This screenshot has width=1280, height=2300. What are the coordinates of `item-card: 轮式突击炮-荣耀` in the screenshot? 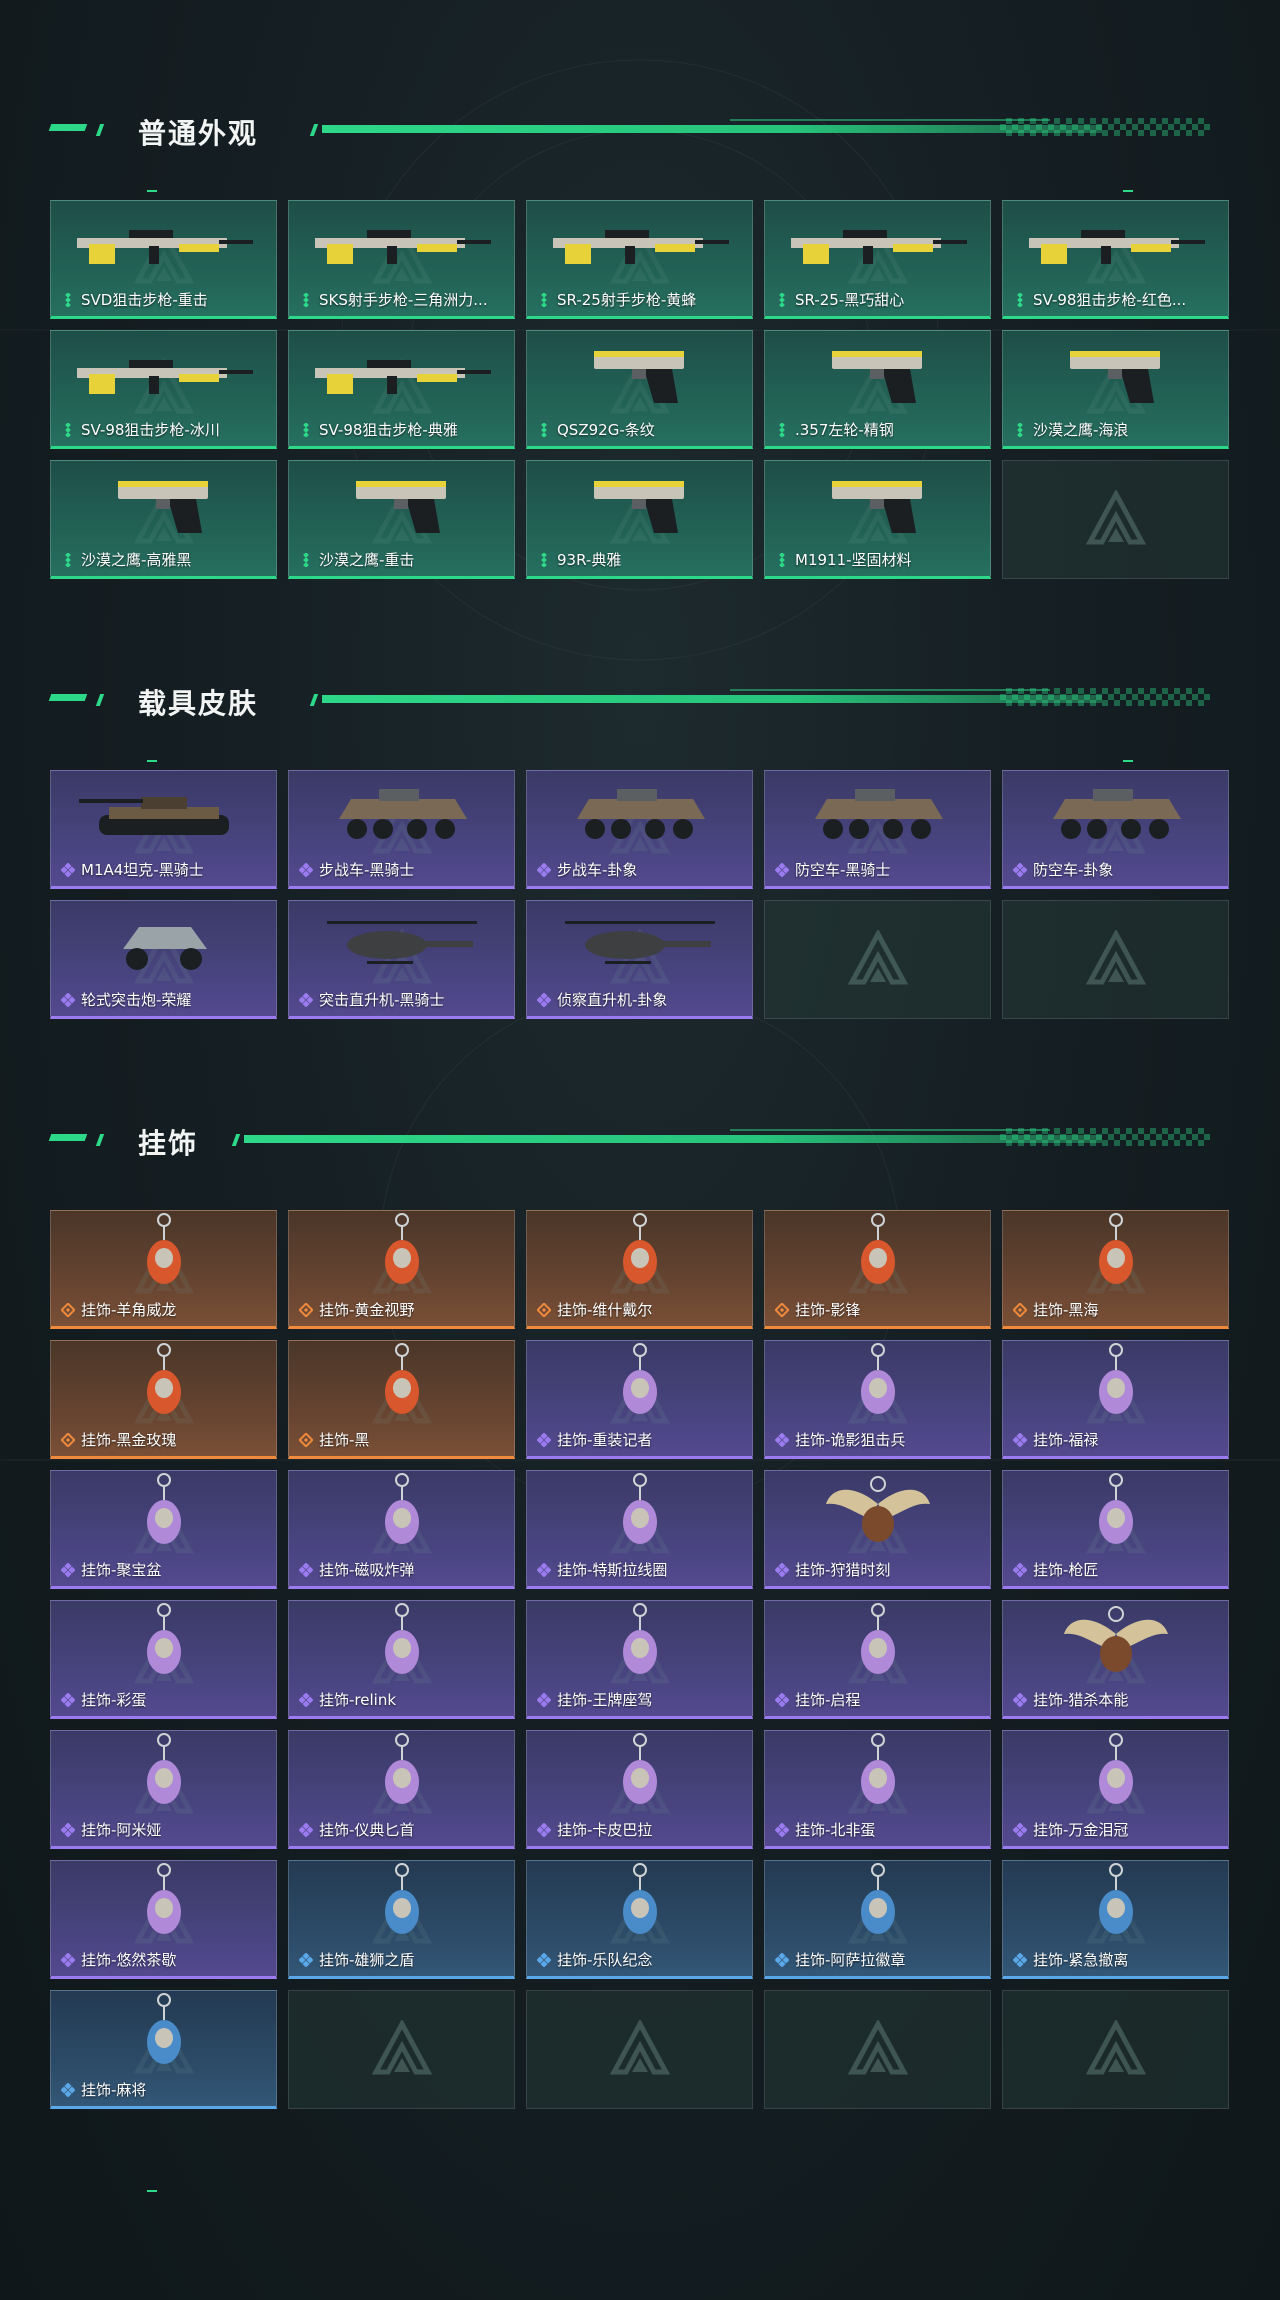 It's located at (163, 959).